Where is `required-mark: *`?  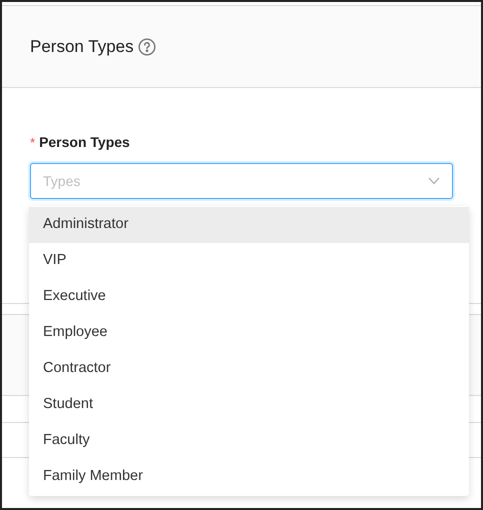
required-mark: * is located at coordinates (33, 143).